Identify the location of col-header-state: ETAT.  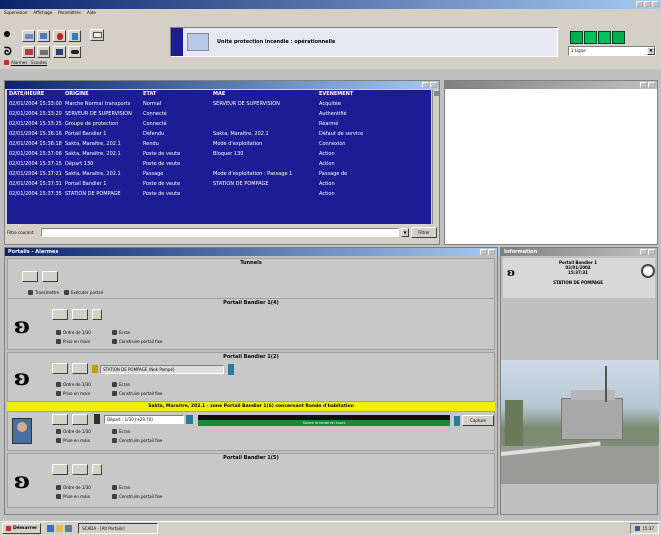
(176, 94).